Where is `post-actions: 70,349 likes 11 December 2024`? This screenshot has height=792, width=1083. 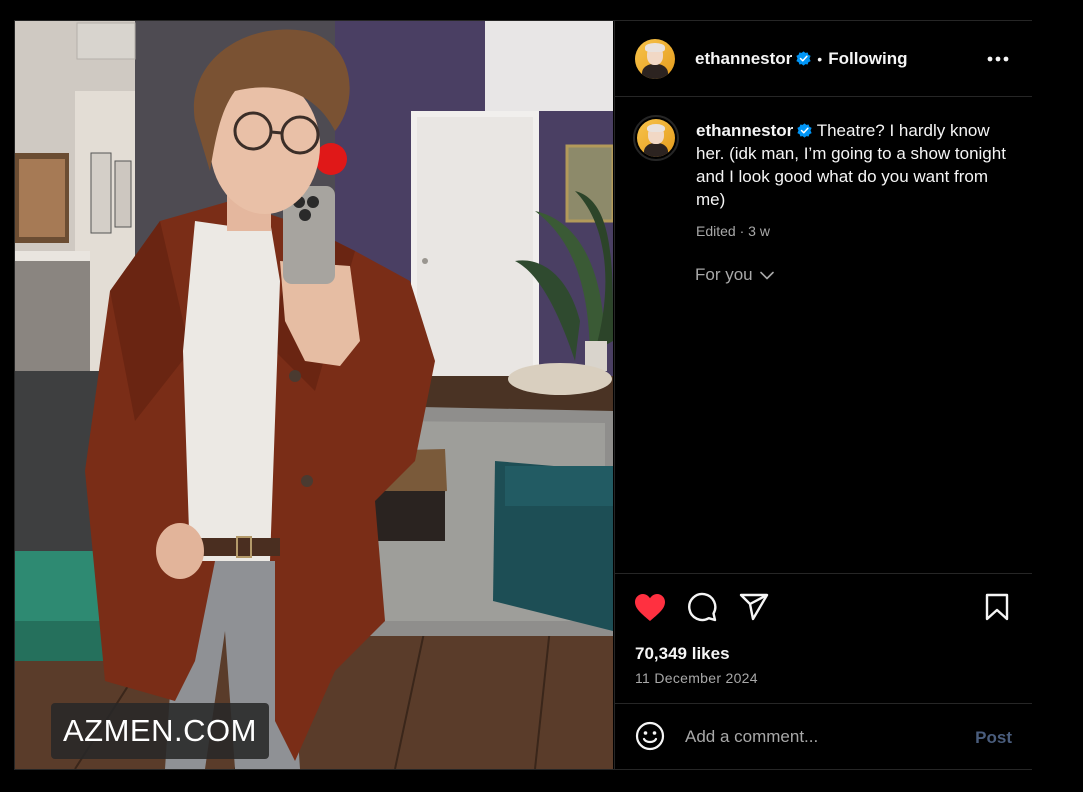
post-actions: 70,349 likes 11 December 2024 is located at coordinates (823, 638).